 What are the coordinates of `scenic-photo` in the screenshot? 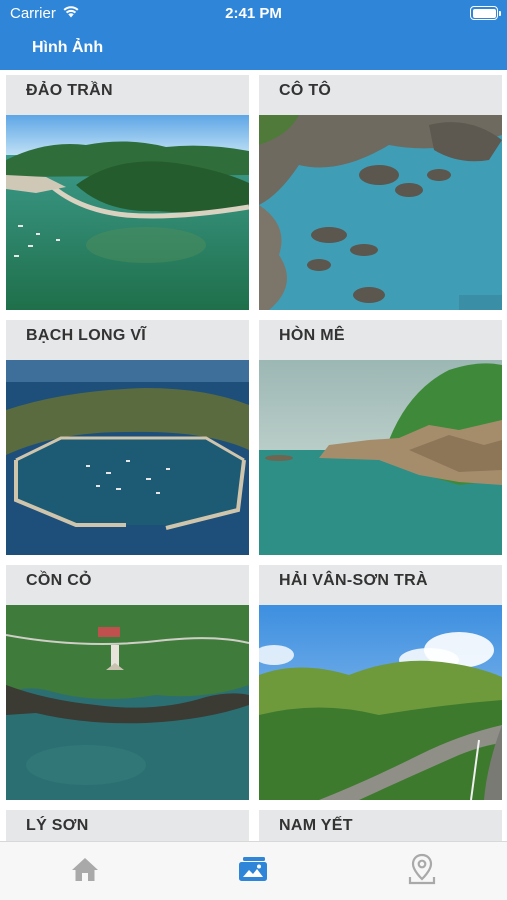 It's located at (380, 702).